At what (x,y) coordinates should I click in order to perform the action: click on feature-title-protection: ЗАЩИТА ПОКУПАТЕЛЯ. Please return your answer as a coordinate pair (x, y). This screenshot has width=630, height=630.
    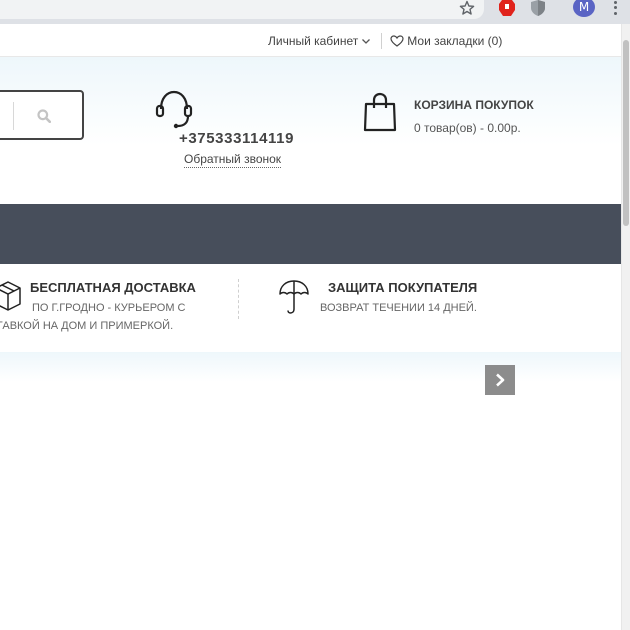
    Looking at the image, I should click on (403, 287).